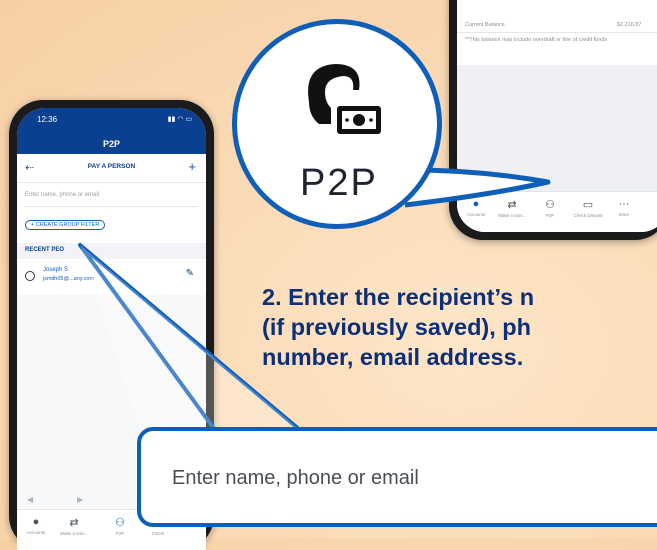 The height and width of the screenshot is (550, 657). Describe the element at coordinates (393, 357) in the screenshot. I see `instruction-line-3: number, email address.` at that location.